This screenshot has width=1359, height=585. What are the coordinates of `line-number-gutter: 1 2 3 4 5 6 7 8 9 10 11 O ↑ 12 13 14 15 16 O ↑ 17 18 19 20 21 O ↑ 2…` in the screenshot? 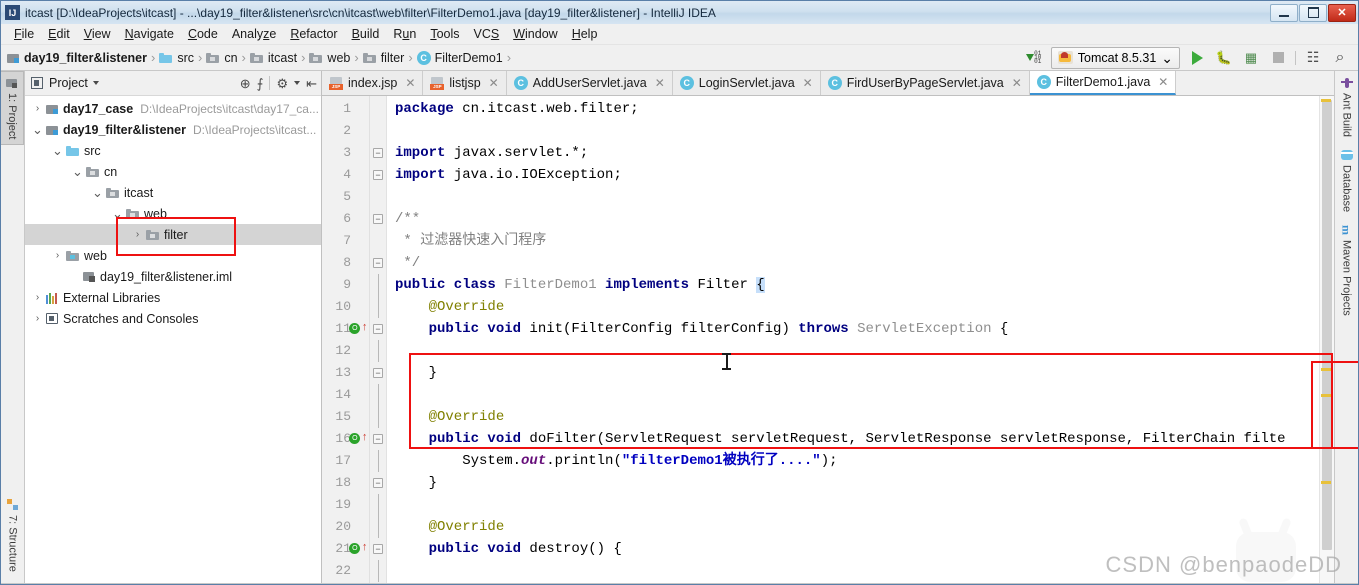 It's located at (346, 339).